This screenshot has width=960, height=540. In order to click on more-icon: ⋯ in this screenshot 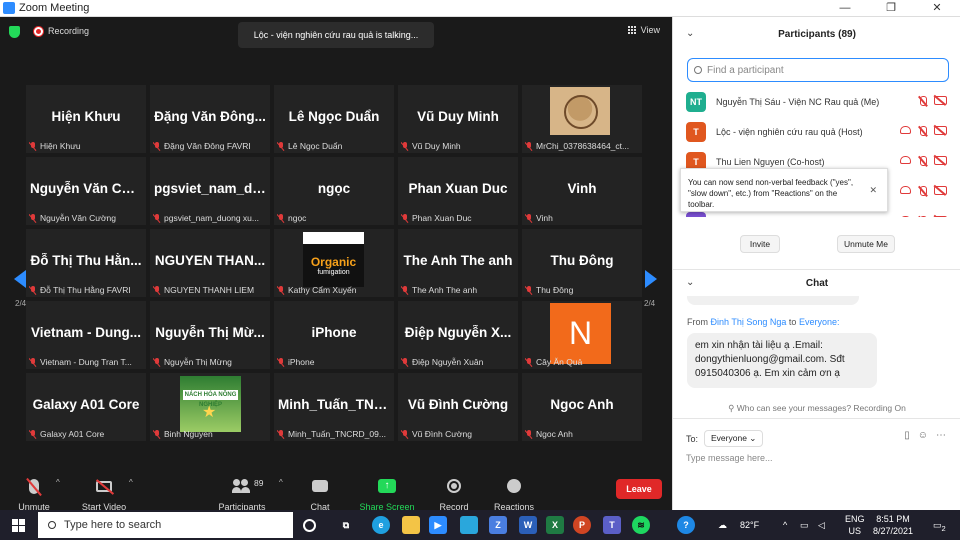, I will do `click(941, 435)`.